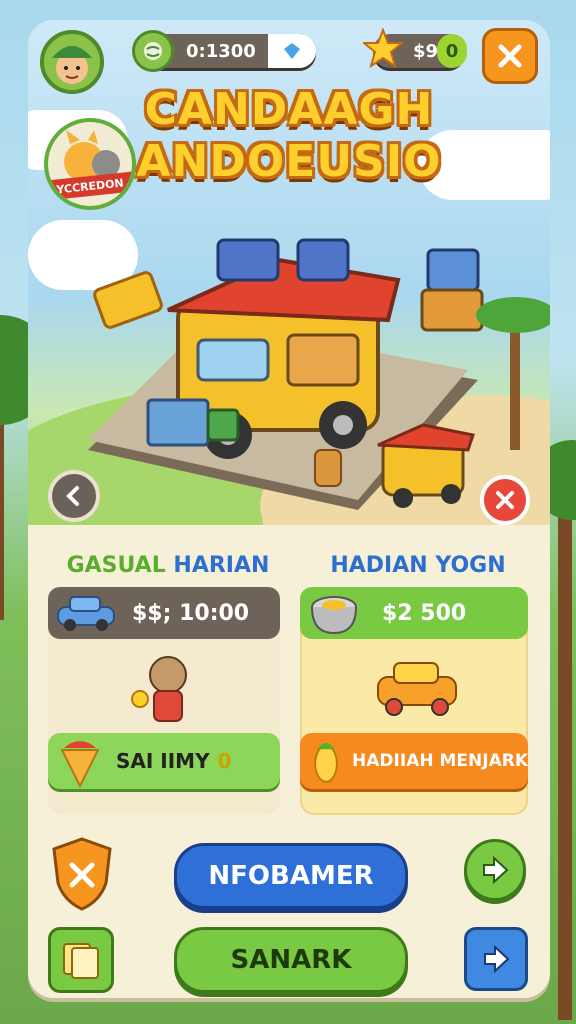  I want to click on dog-character-icon, so click(159, 689).